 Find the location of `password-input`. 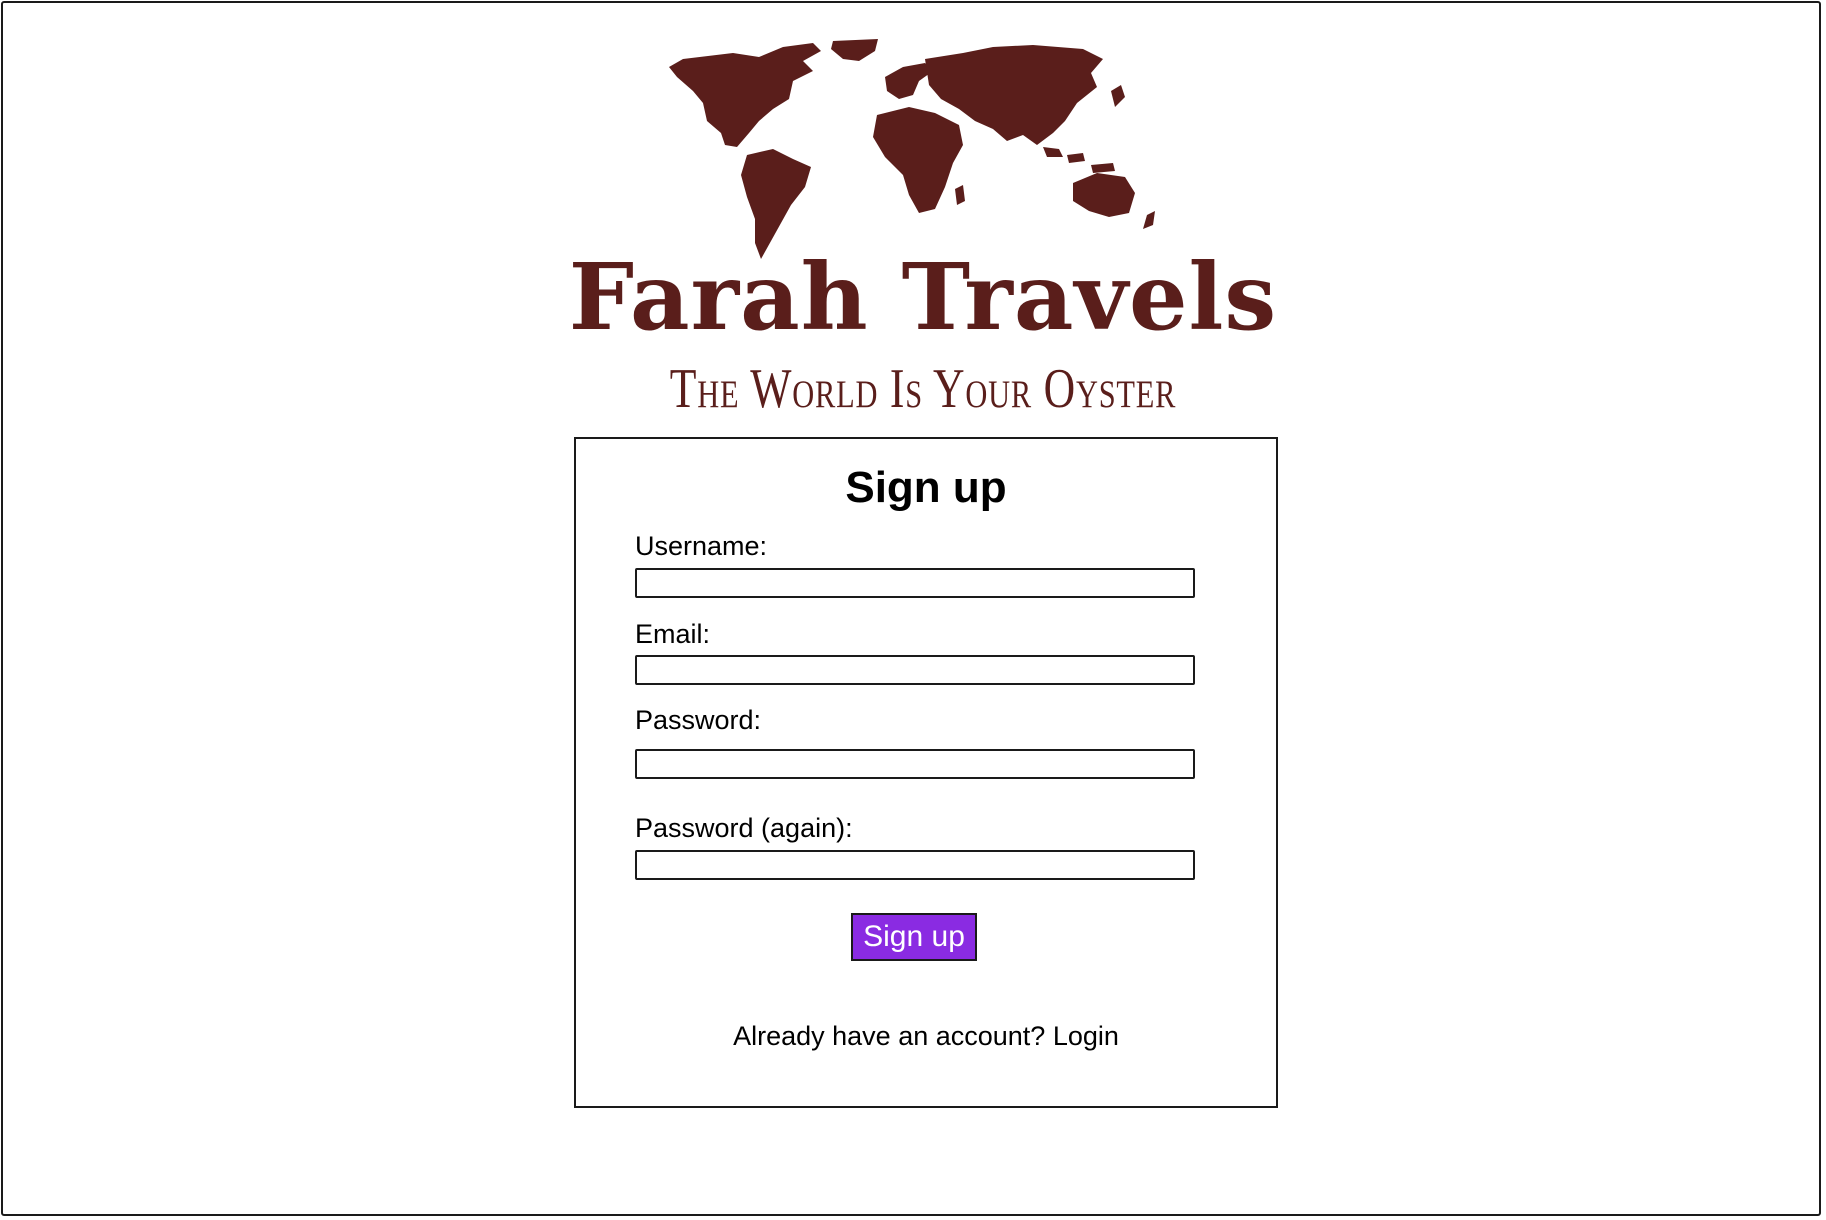

password-input is located at coordinates (915, 764).